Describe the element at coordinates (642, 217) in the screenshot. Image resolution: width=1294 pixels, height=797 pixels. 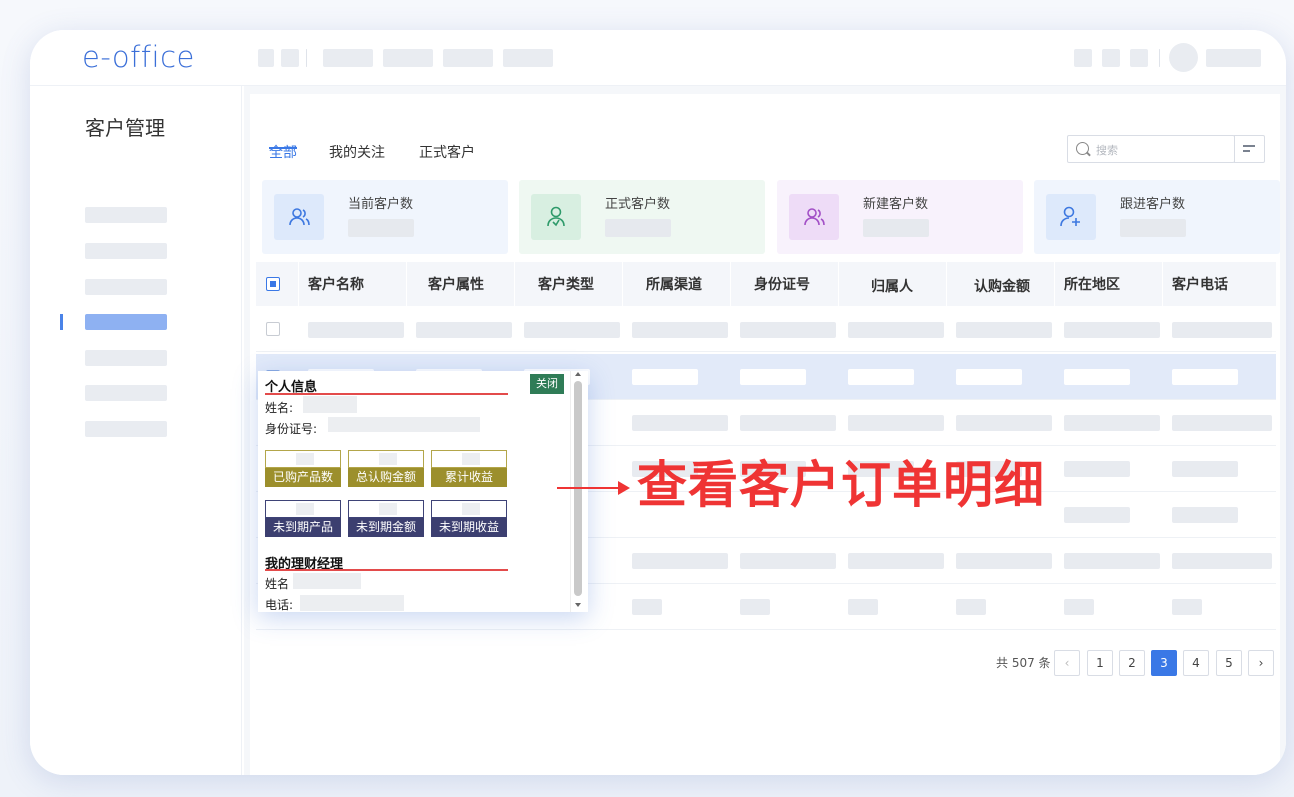
I see `stat-card-formal: 正式客户数` at that location.